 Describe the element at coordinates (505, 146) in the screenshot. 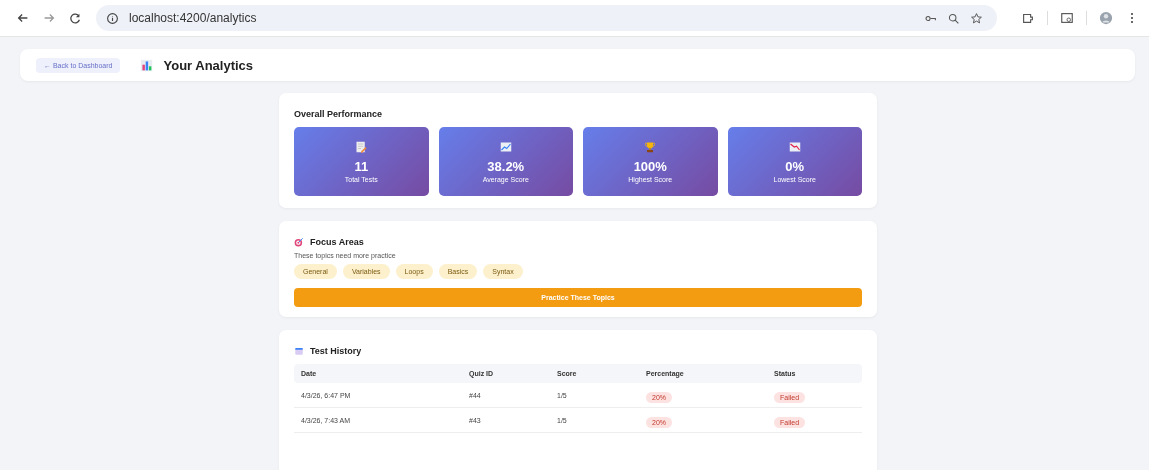

I see `rising-chart-icon` at that location.